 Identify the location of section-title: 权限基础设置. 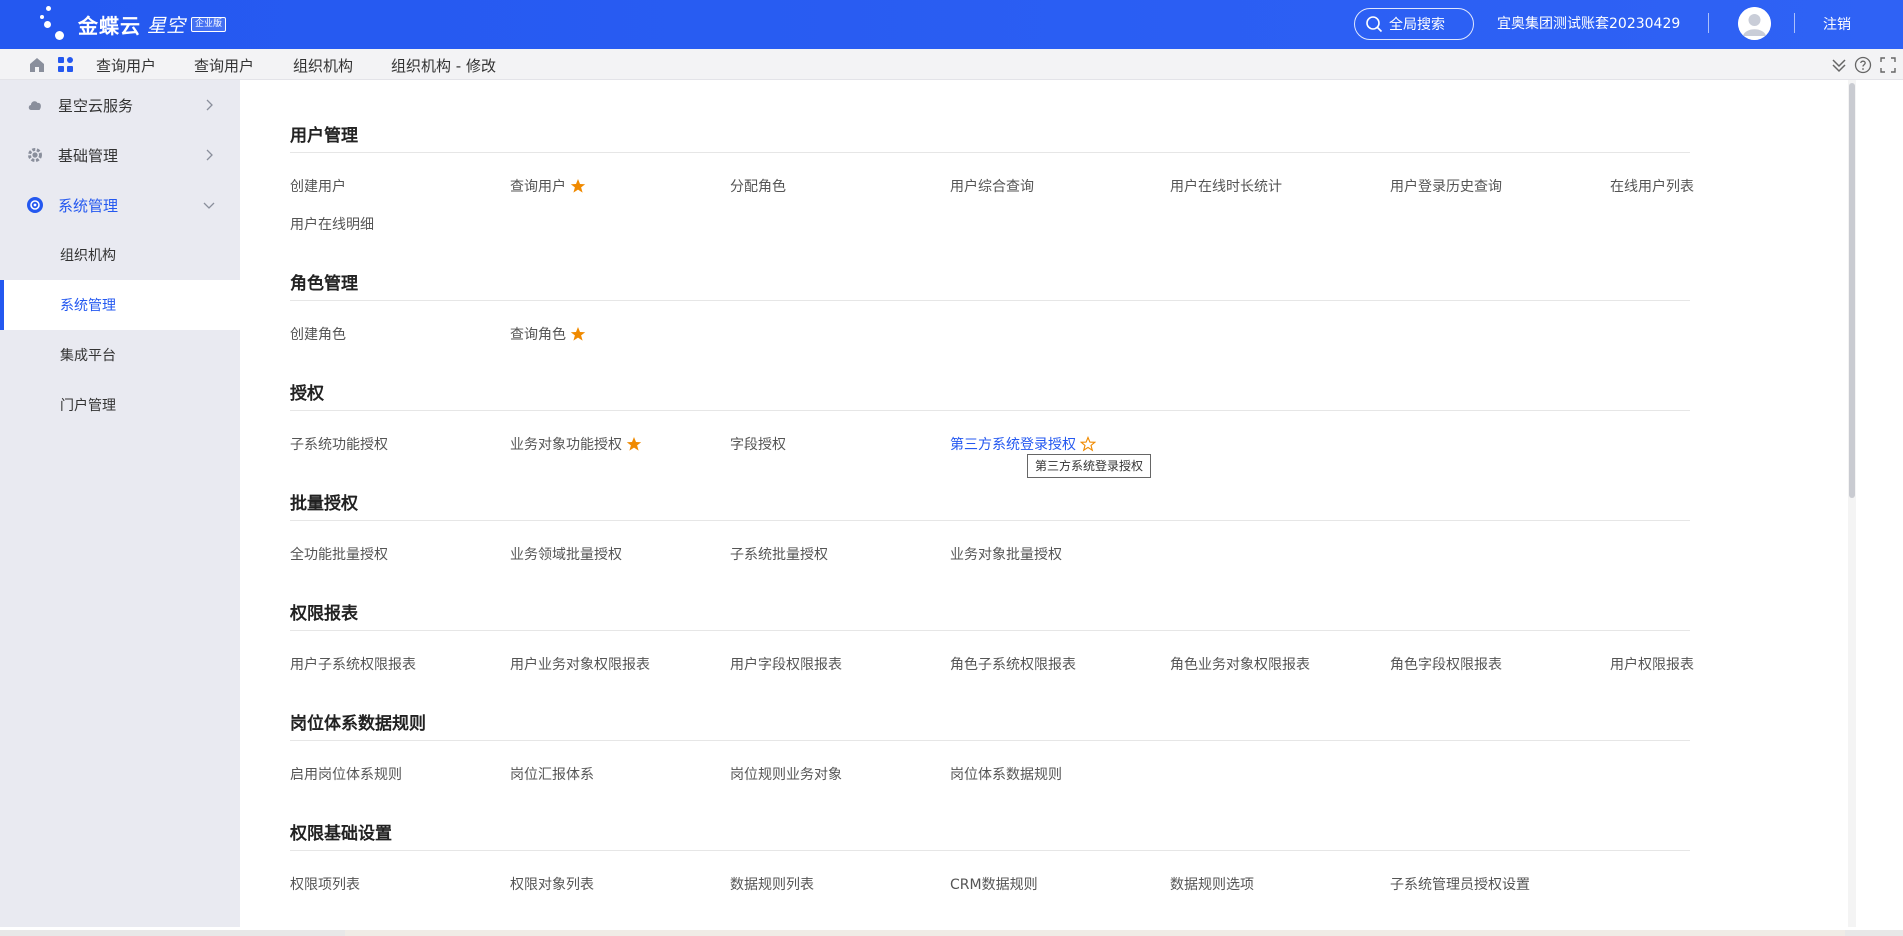
(341, 834).